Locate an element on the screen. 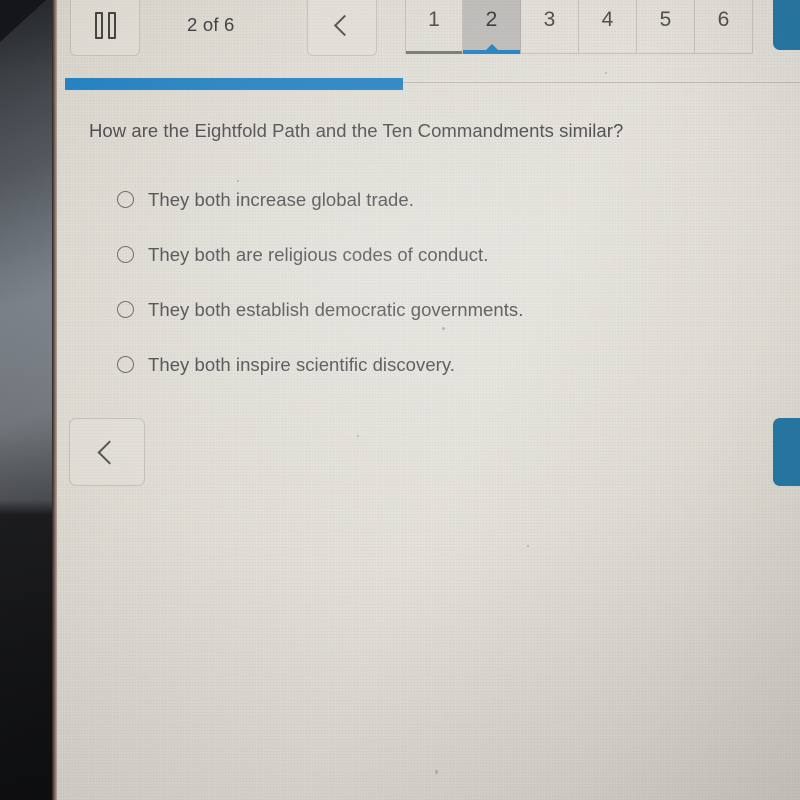 The image size is (800, 800). paginator-tab-label: 2 is located at coordinates (491, 19).